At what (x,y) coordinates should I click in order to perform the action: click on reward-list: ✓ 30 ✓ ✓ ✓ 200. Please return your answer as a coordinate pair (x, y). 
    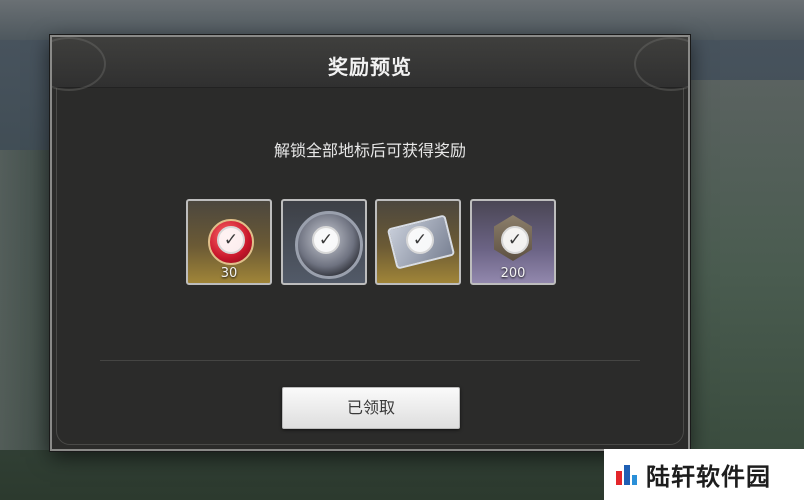
    Looking at the image, I should click on (372, 243).